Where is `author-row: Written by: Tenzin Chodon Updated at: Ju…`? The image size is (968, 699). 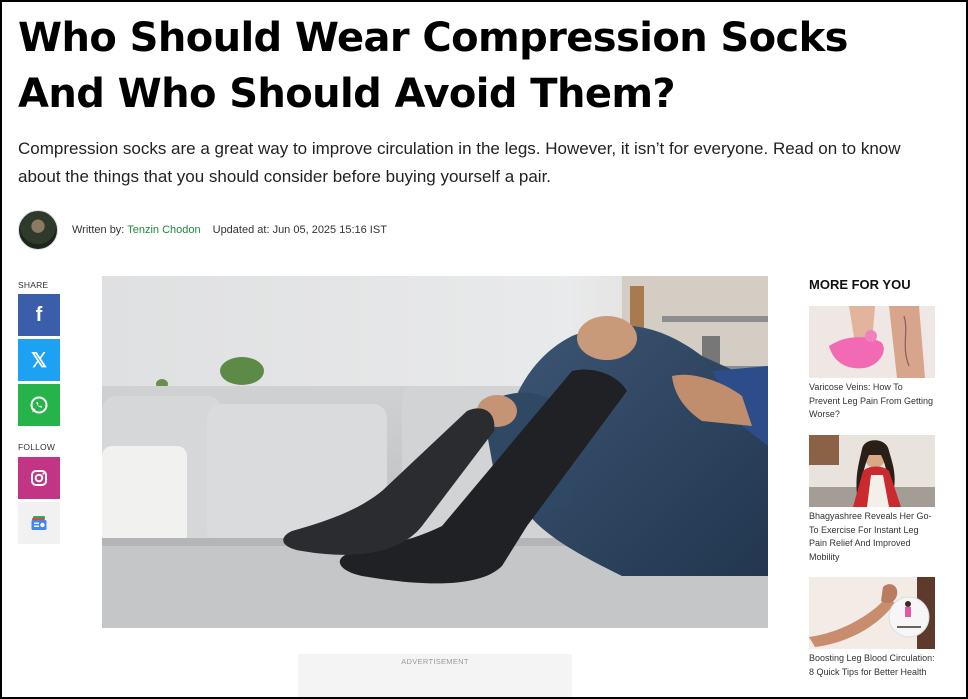
author-row: Written by: Tenzin Chodon Updated at: Ju… is located at coordinates (202, 230).